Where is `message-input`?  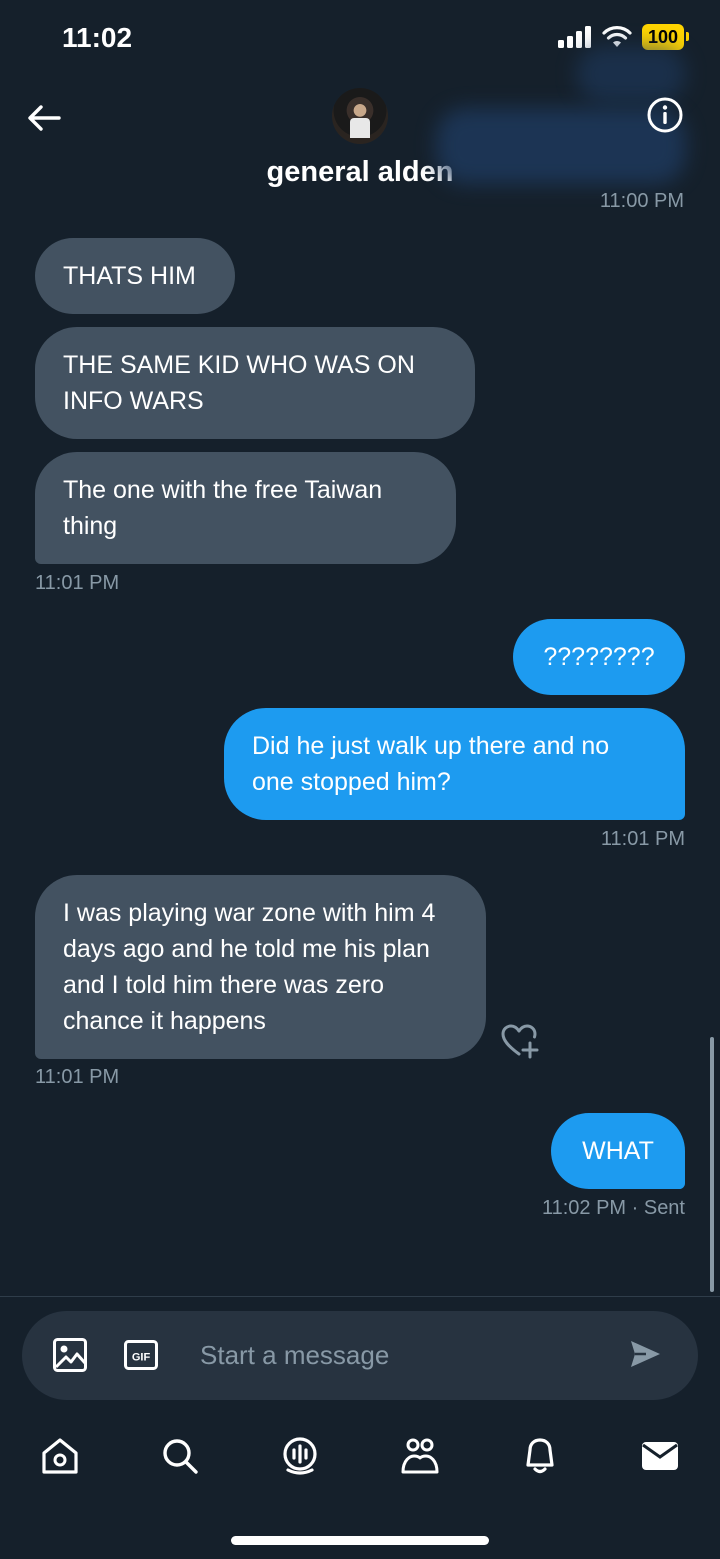
message-input is located at coordinates (400, 1355).